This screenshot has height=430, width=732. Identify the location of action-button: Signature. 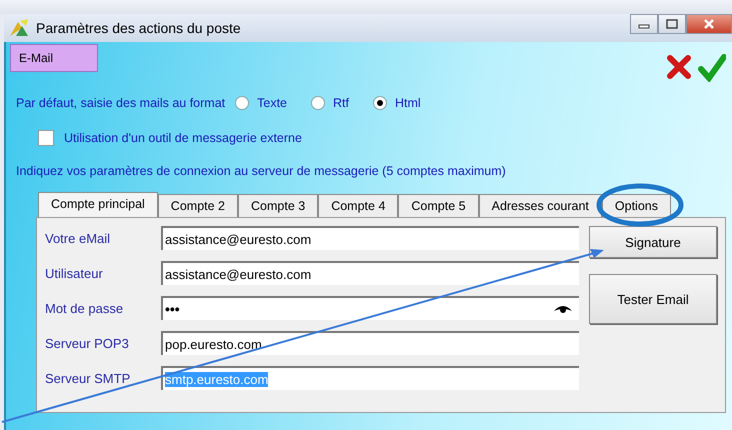
(653, 242).